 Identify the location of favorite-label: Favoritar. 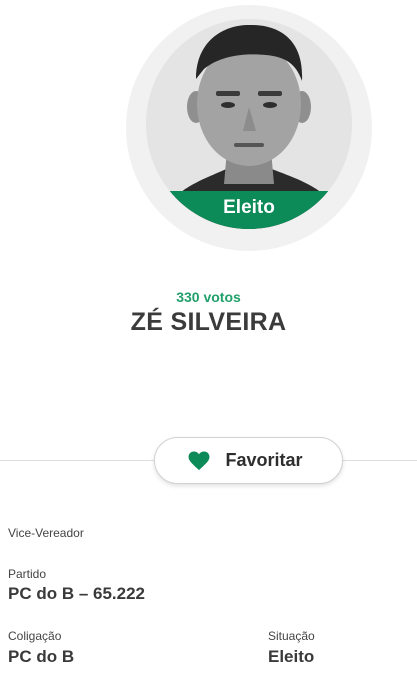
(264, 460).